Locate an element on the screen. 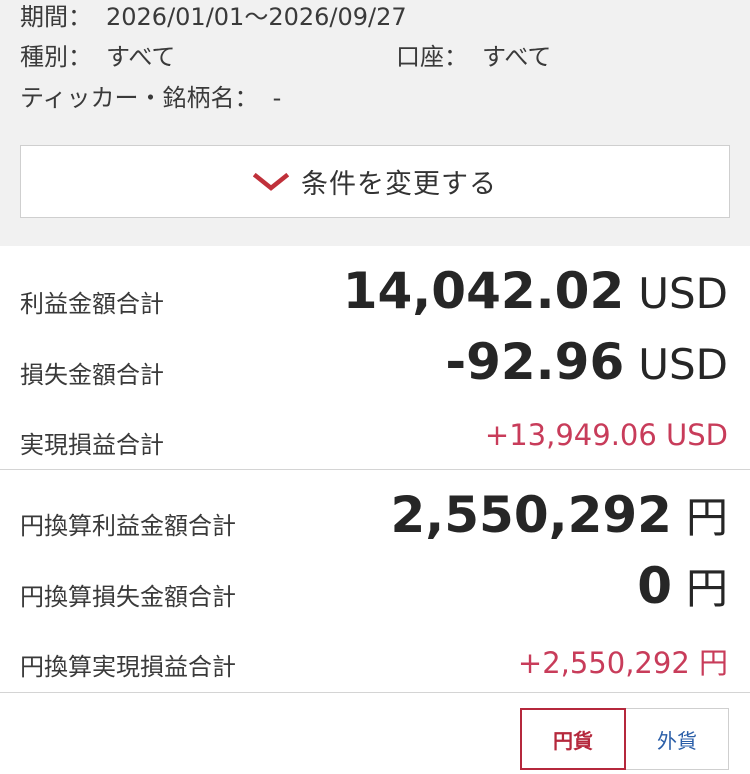 This screenshot has height=774, width=750. section-divider-bottom is located at coordinates (375, 692).